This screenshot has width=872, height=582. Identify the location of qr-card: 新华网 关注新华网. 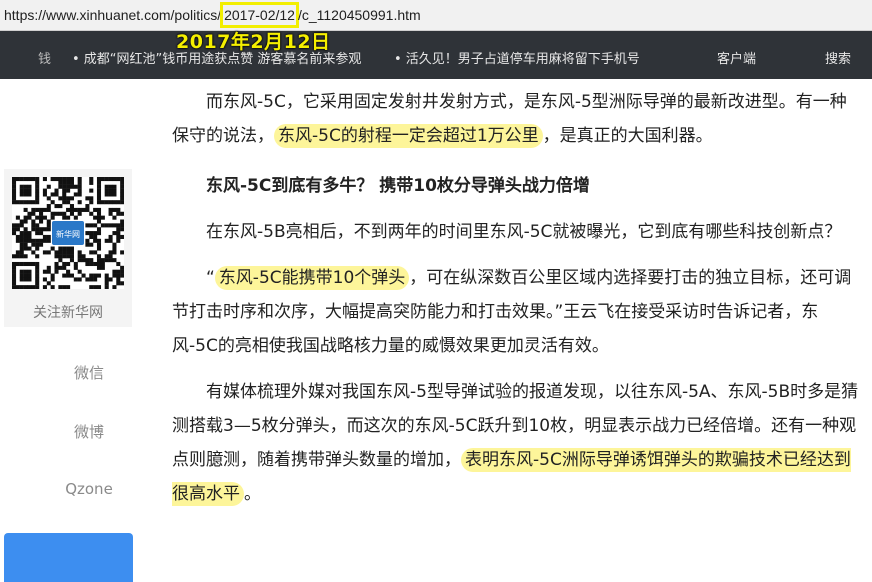
(68, 248).